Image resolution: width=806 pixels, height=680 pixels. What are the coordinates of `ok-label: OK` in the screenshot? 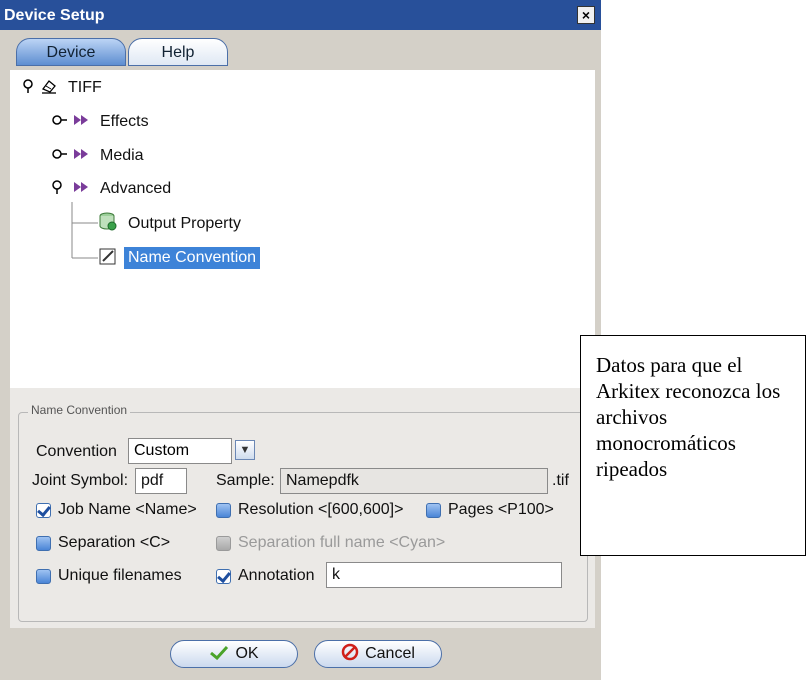 It's located at (247, 653).